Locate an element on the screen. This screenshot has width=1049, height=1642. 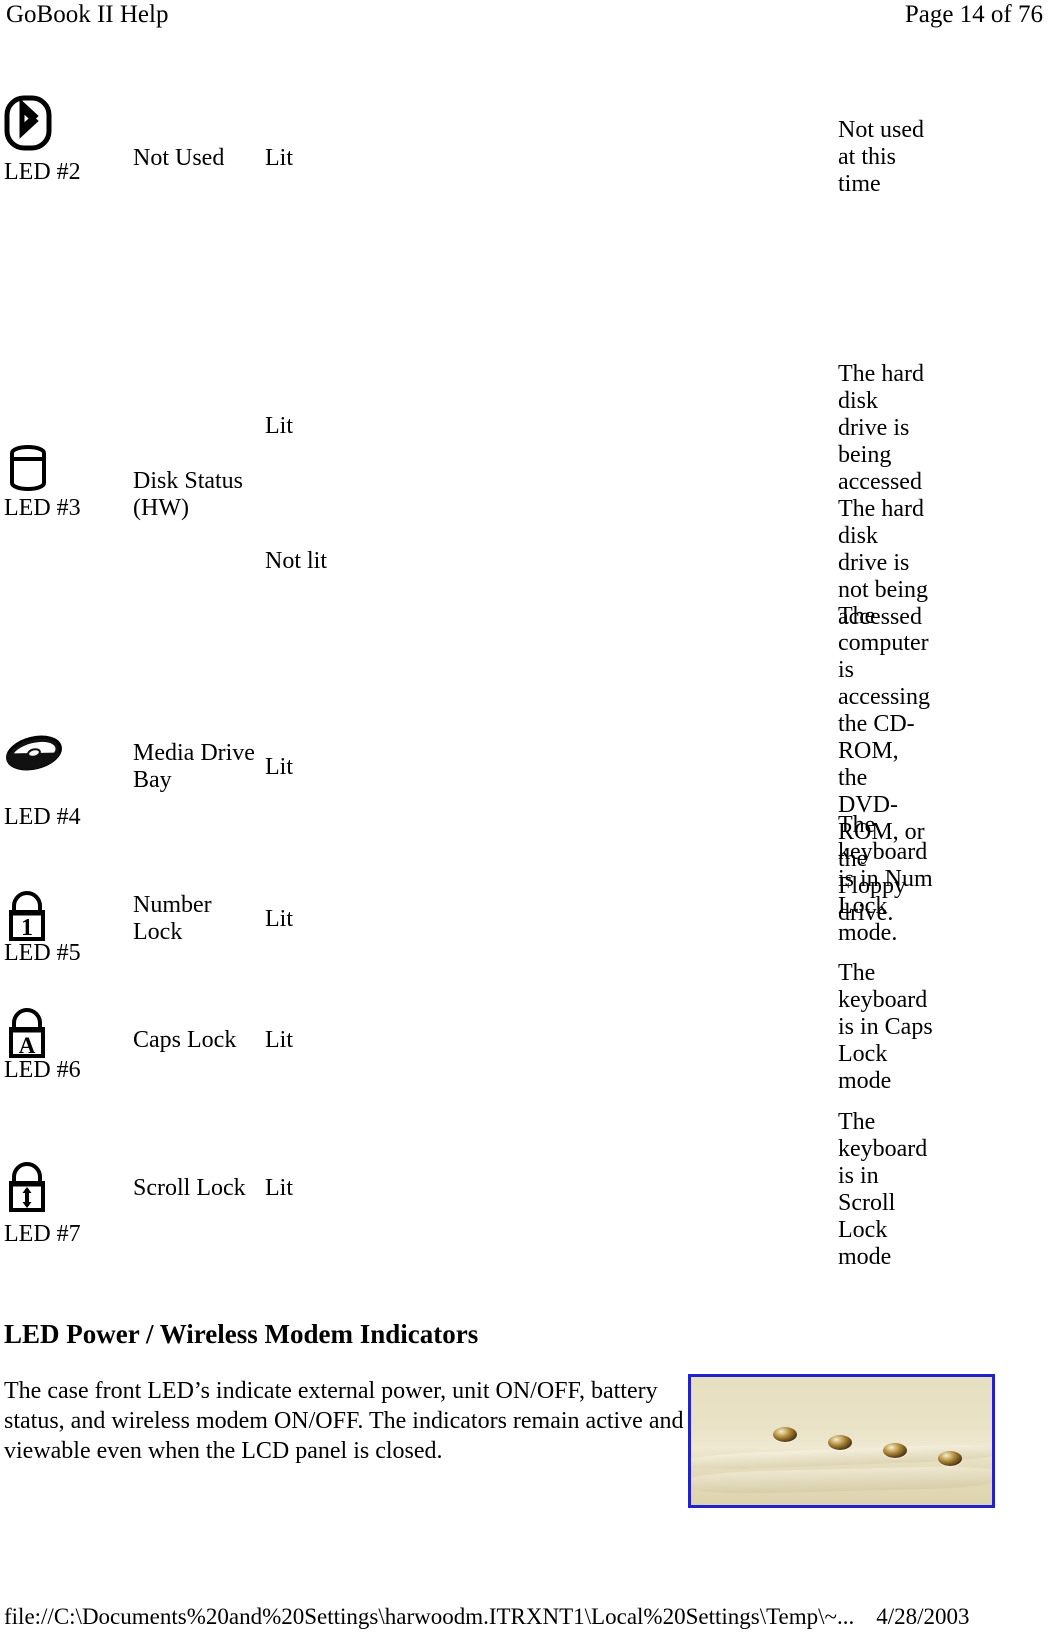
led-name: Caps Lock is located at coordinates (185, 1040).